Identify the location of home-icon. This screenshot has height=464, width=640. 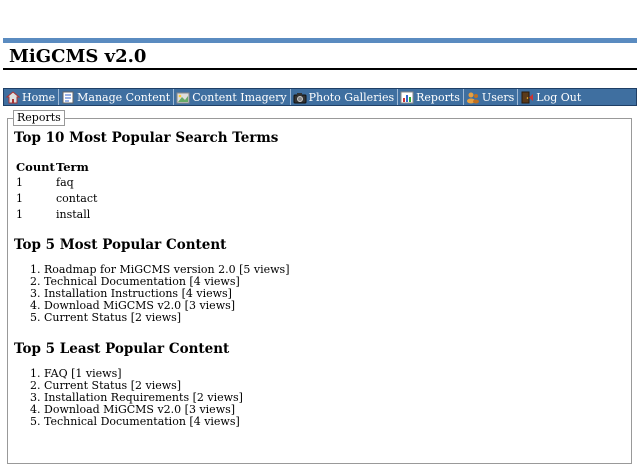
(13, 97).